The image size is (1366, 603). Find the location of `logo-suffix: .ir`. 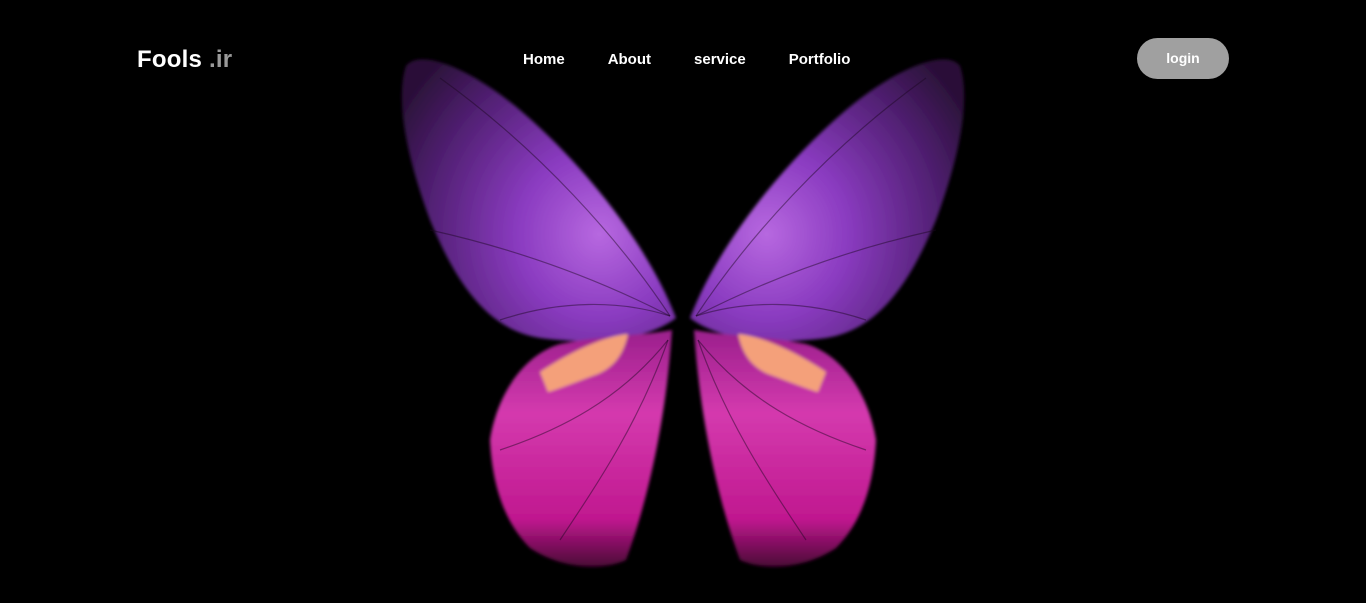

logo-suffix: .ir is located at coordinates (221, 59).